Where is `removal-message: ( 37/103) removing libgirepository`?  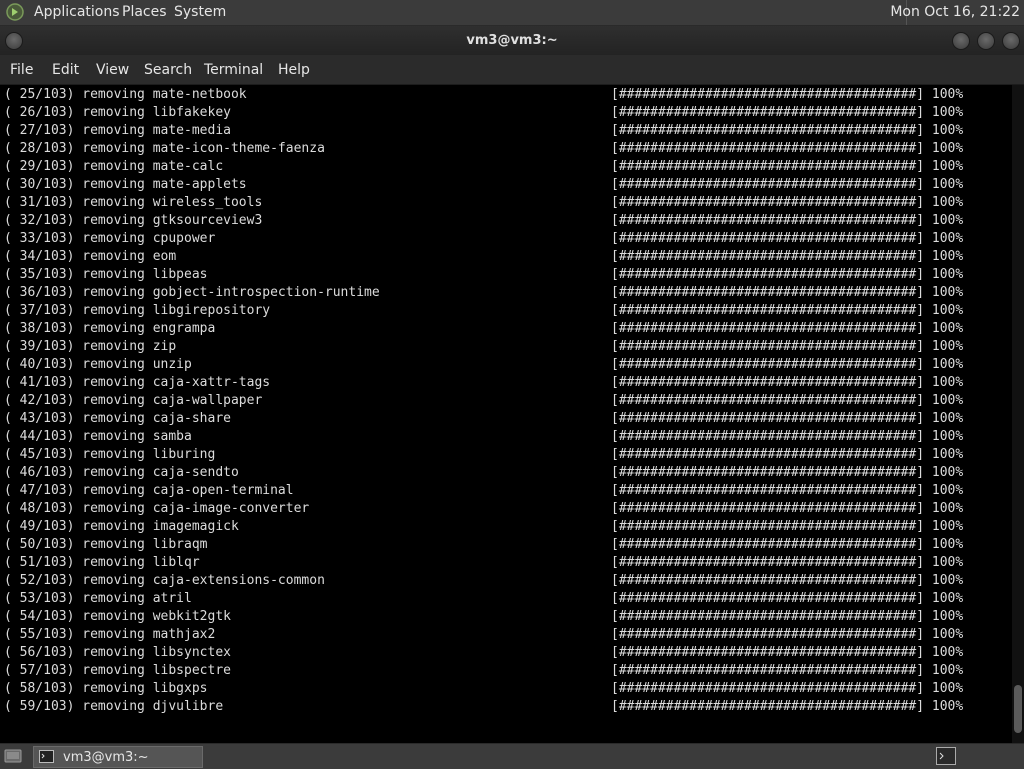 removal-message: ( 37/103) removing libgirepository is located at coordinates (137, 310).